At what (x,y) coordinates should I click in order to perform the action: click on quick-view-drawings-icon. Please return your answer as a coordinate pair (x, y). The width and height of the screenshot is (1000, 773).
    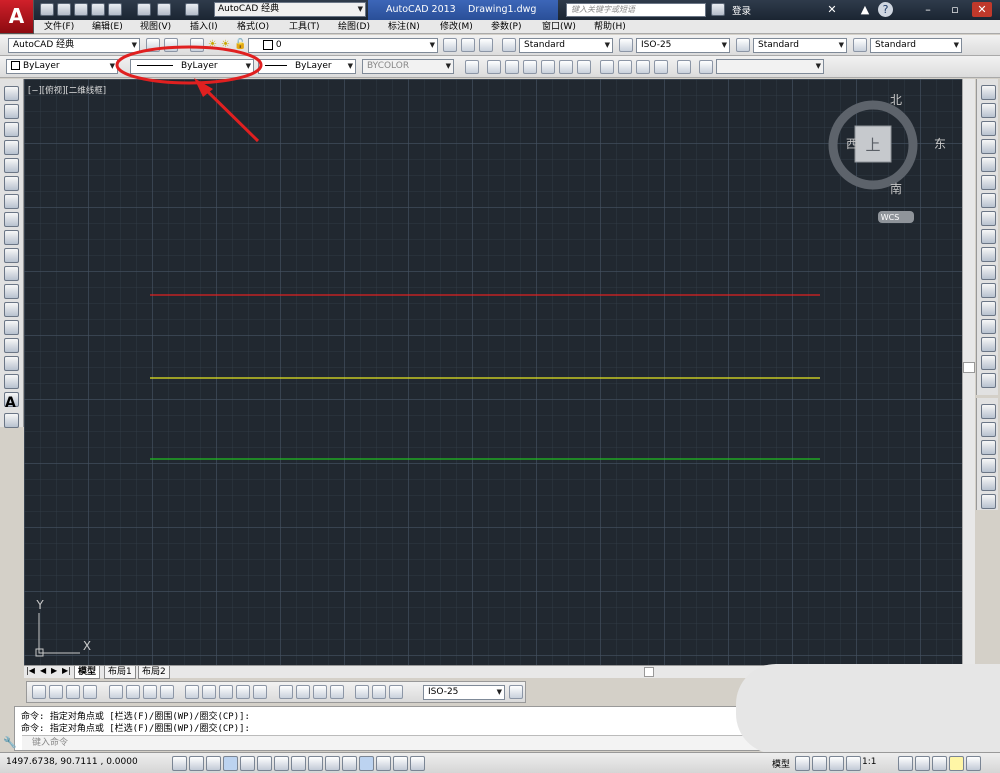
    Looking at the image, I should click on (819, 763).